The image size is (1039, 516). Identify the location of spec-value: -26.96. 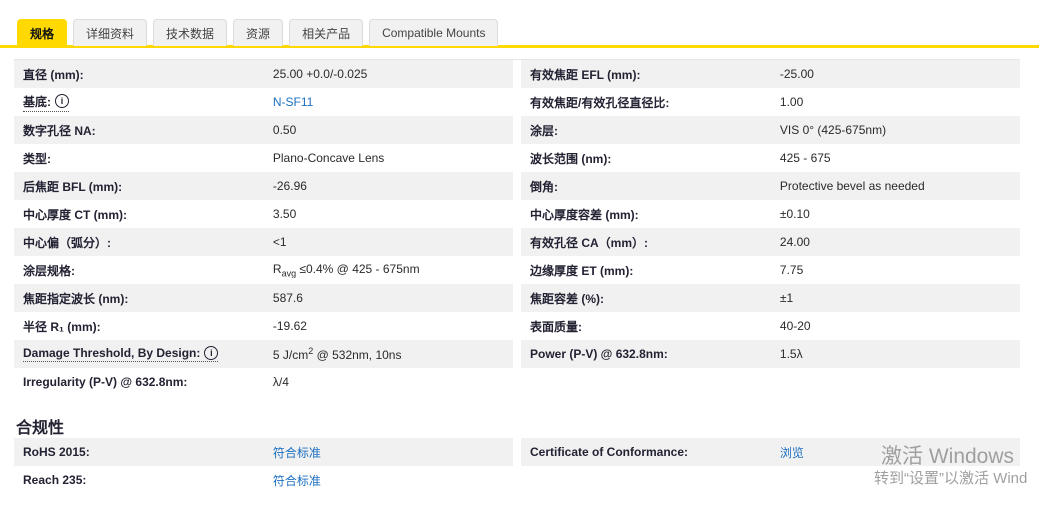
(289, 186).